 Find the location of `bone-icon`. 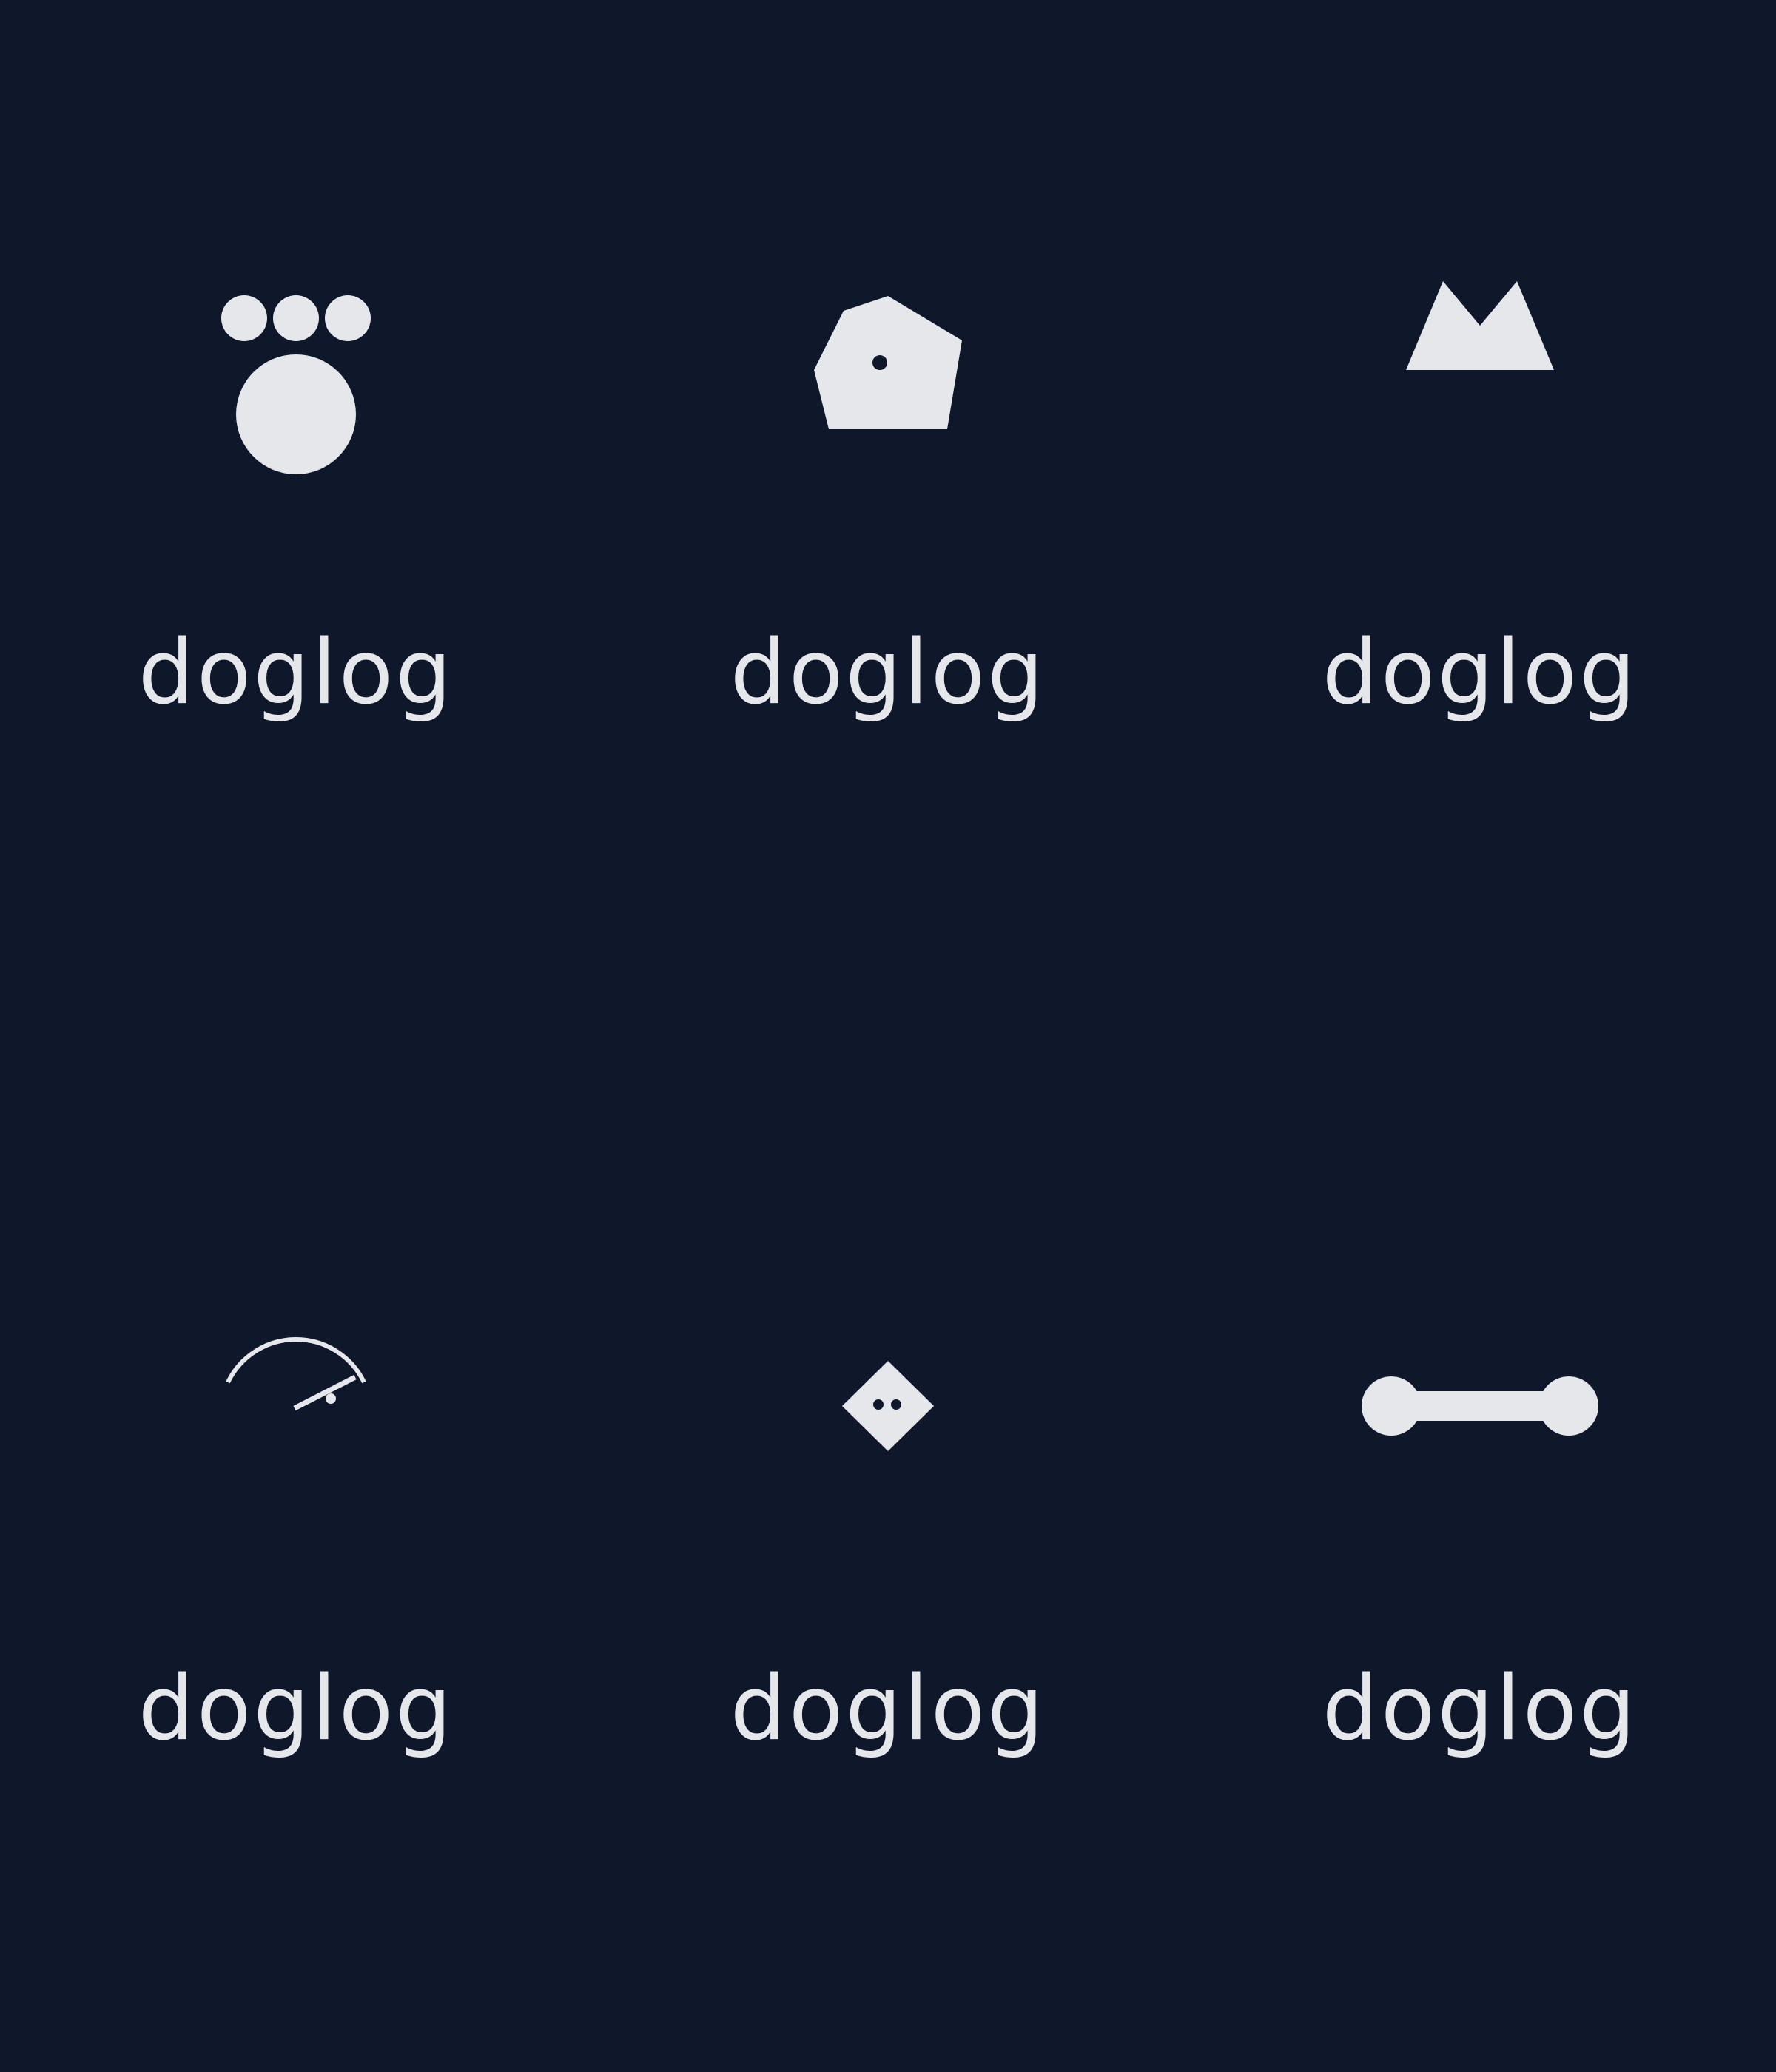

bone-icon is located at coordinates (1480, 1406).